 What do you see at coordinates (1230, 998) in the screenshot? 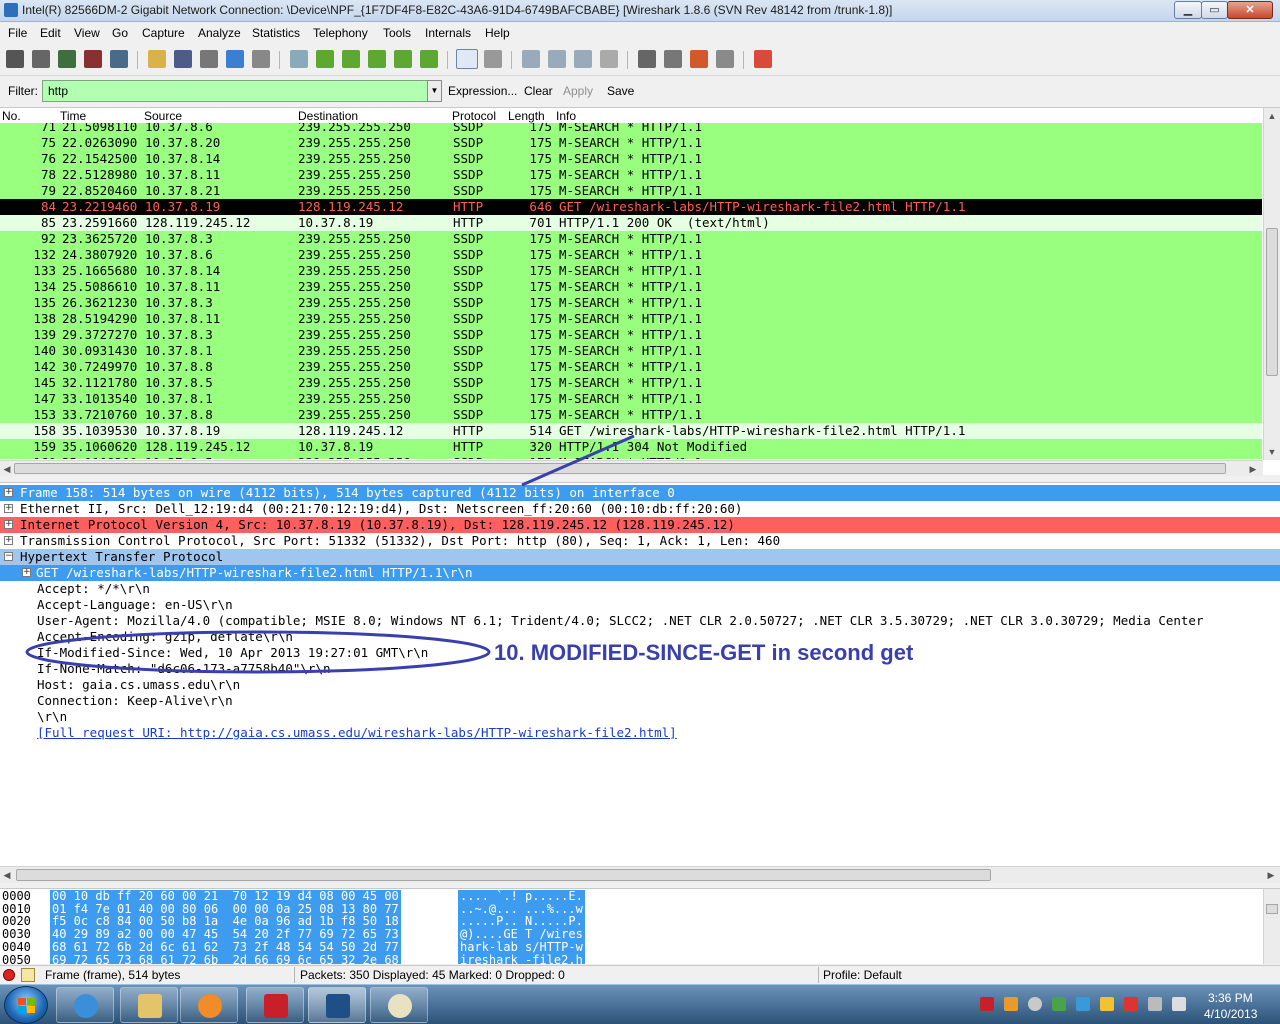
I see `clock-time: 3:36 PM` at bounding box center [1230, 998].